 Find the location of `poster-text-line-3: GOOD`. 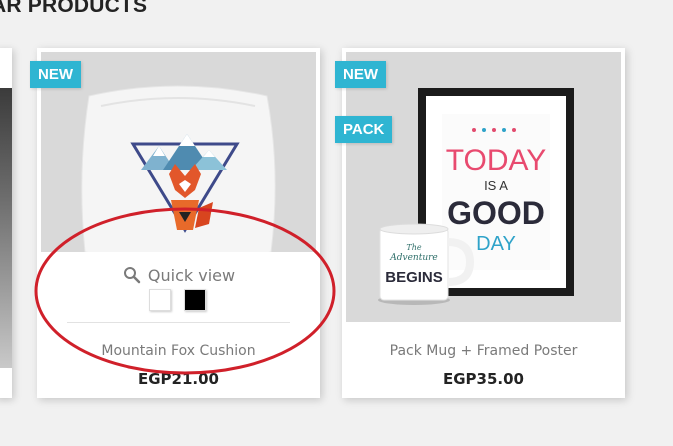

poster-text-line-3: GOOD is located at coordinates (496, 213).